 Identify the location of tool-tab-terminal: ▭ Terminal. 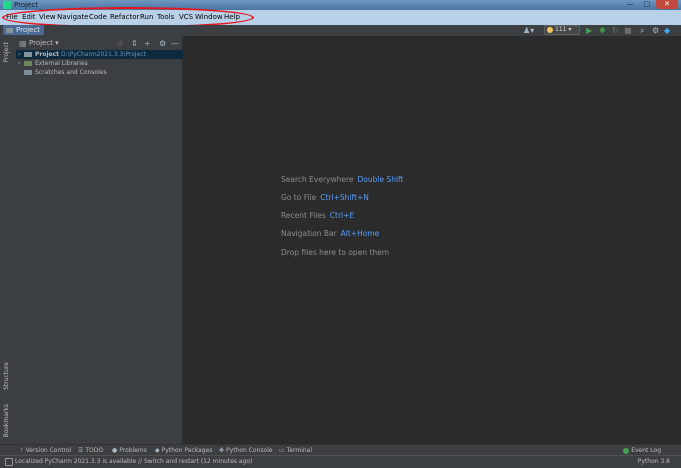
(295, 451).